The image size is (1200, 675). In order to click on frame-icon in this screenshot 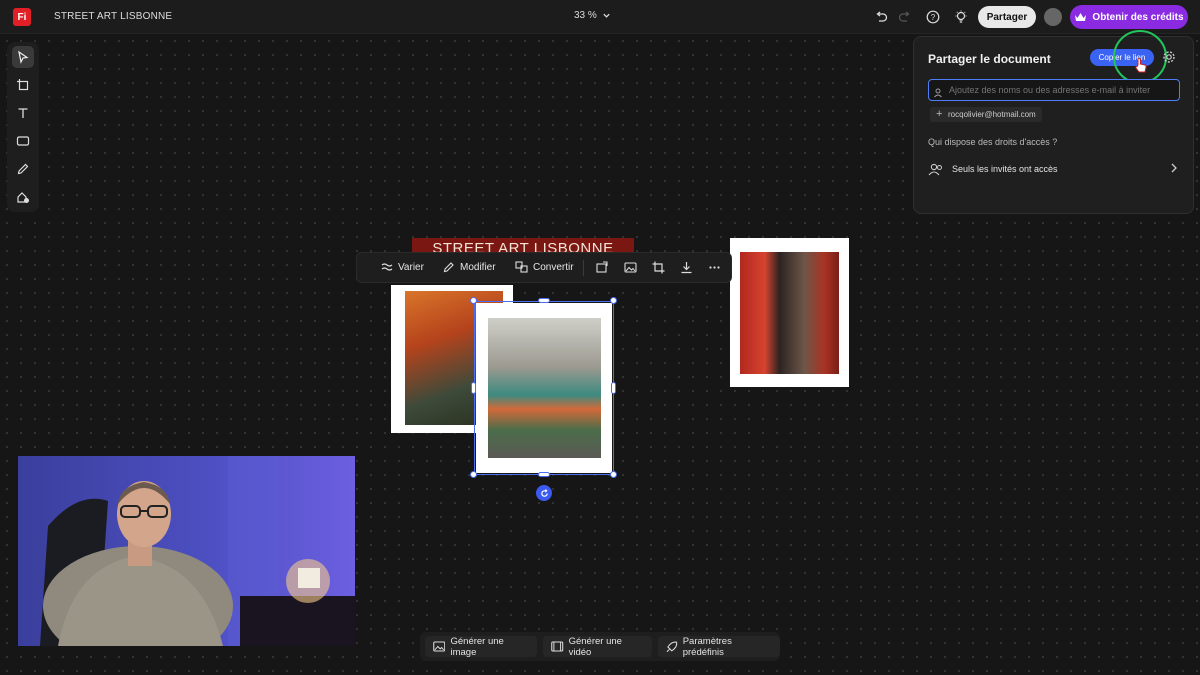, I will do `click(23, 85)`.